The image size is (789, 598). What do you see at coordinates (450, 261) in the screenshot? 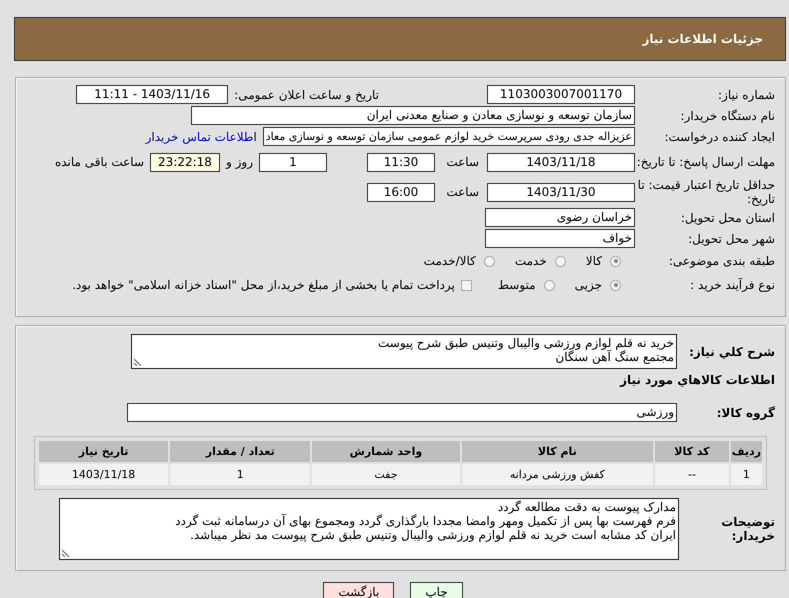
I see `option-label: کالا/خدمت` at bounding box center [450, 261].